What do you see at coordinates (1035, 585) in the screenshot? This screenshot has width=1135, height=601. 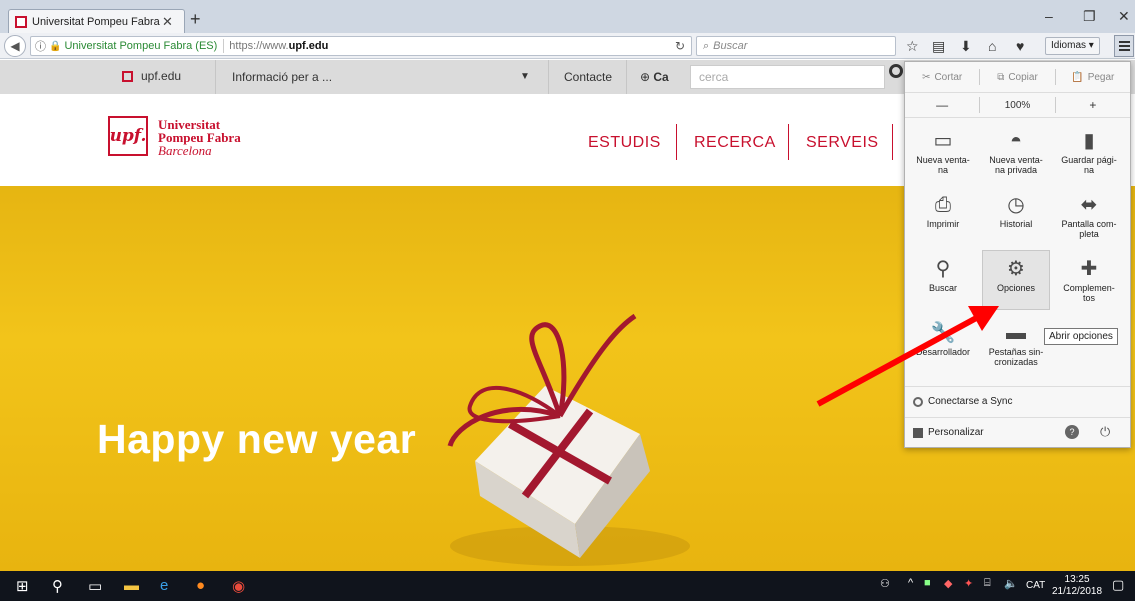 I see `input-language: CAT` at bounding box center [1035, 585].